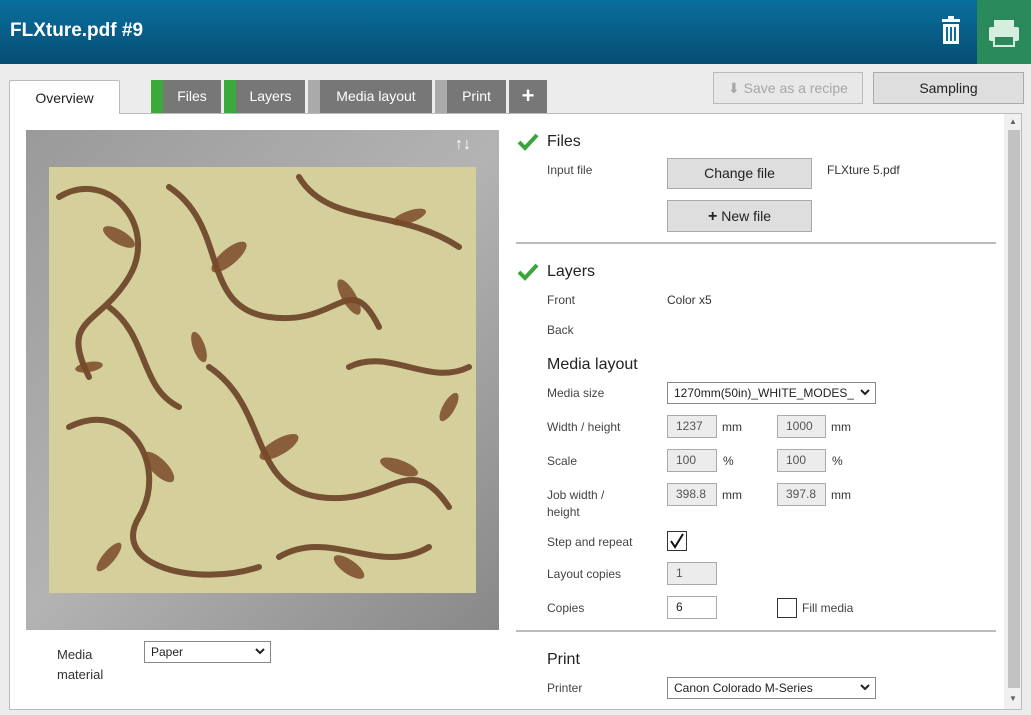 Image resolution: width=1031 pixels, height=715 pixels. What do you see at coordinates (207, 652) in the screenshot?
I see `media-material-select: Paper` at bounding box center [207, 652].